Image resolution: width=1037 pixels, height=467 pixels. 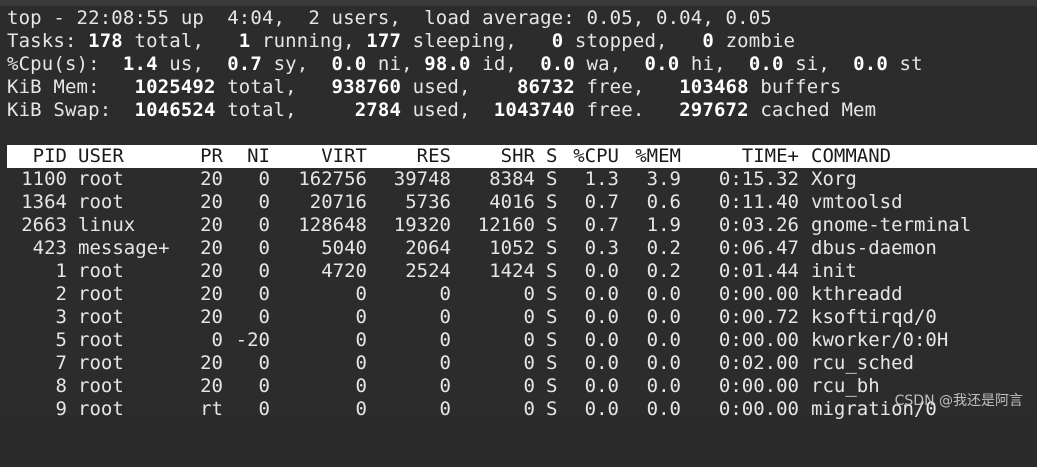 What do you see at coordinates (862, 363) in the screenshot?
I see `cell-command: rcu_sched` at bounding box center [862, 363].